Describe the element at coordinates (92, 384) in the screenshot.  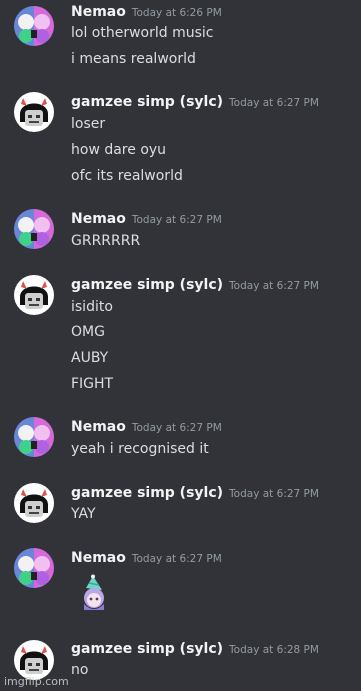
I see `message-line: FIGHT` at that location.